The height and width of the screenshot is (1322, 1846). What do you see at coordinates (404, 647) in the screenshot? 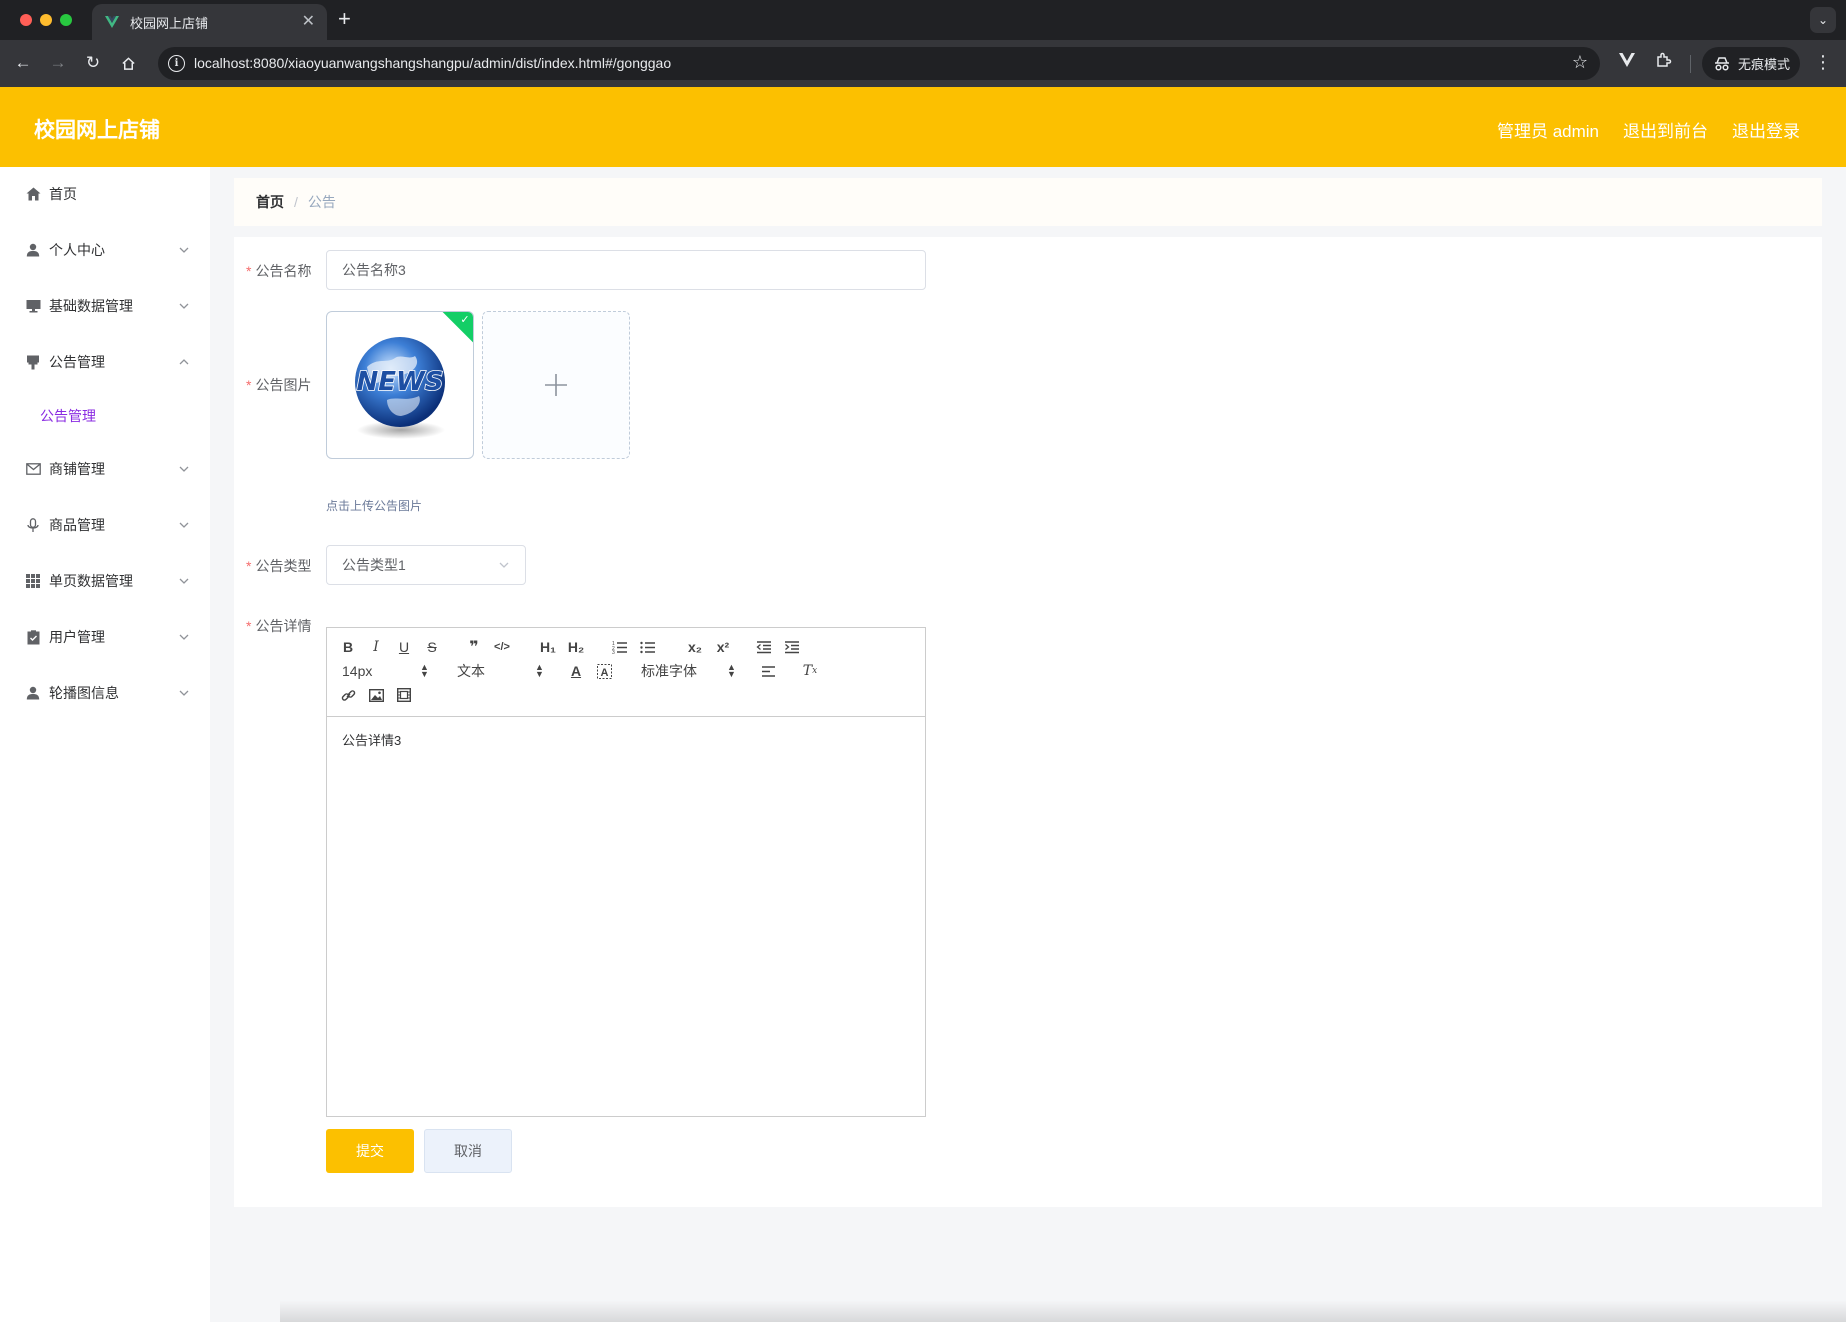
I see `underline-icon: U` at bounding box center [404, 647].